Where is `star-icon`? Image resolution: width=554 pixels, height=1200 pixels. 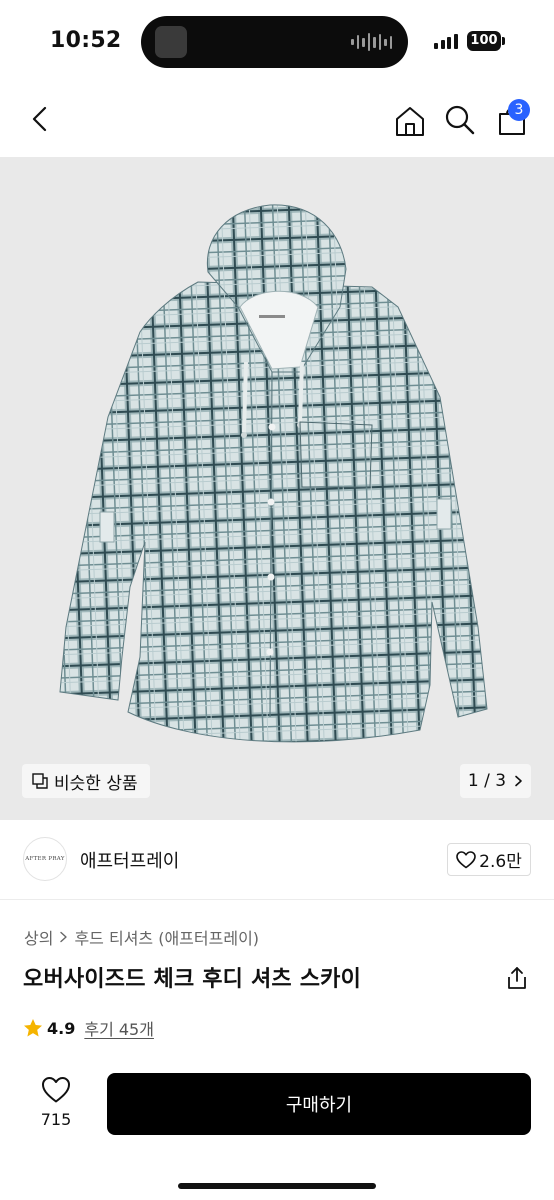
star-icon is located at coordinates (33, 1028).